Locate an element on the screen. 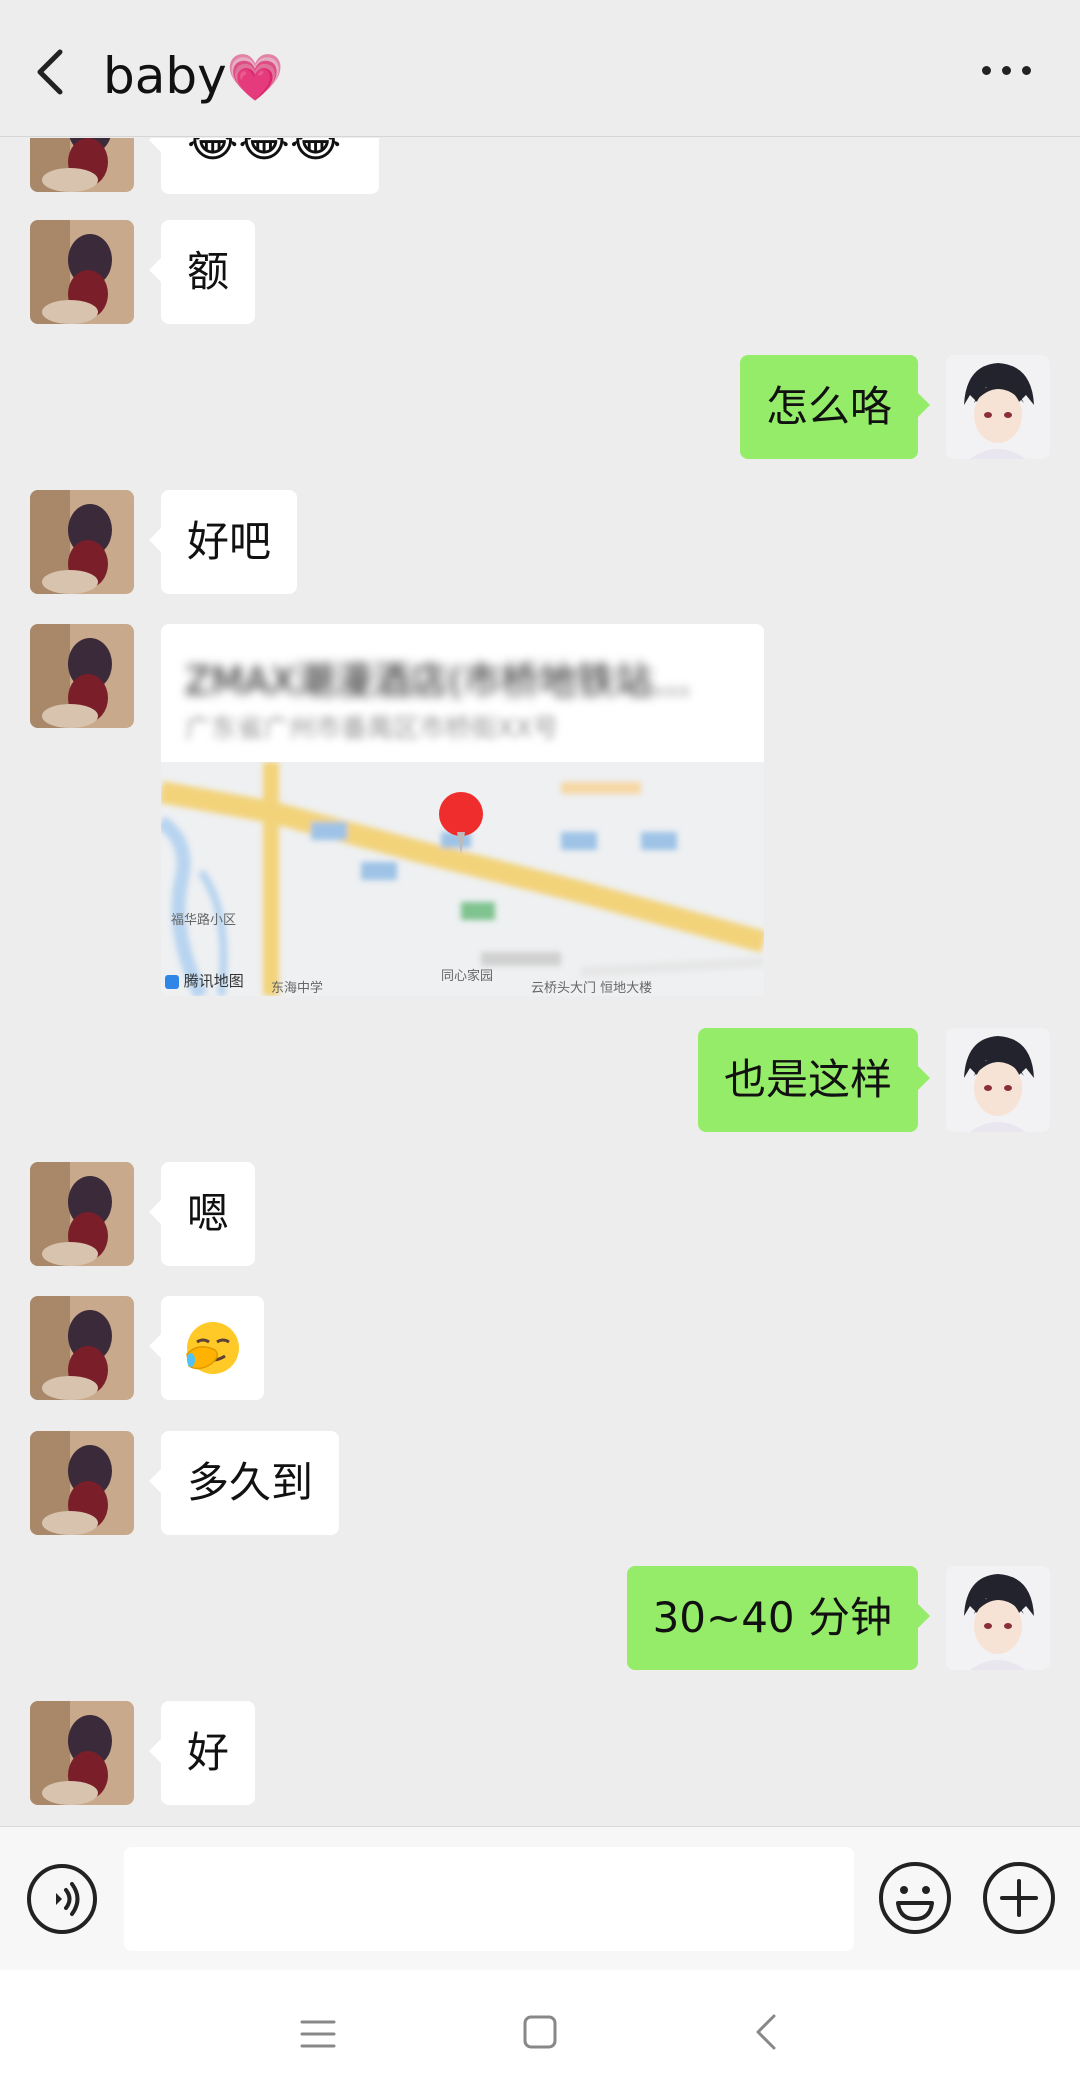 The image size is (1080, 2098). svg-text: 云桥头大门 恒地大楼 is located at coordinates (591, 988).